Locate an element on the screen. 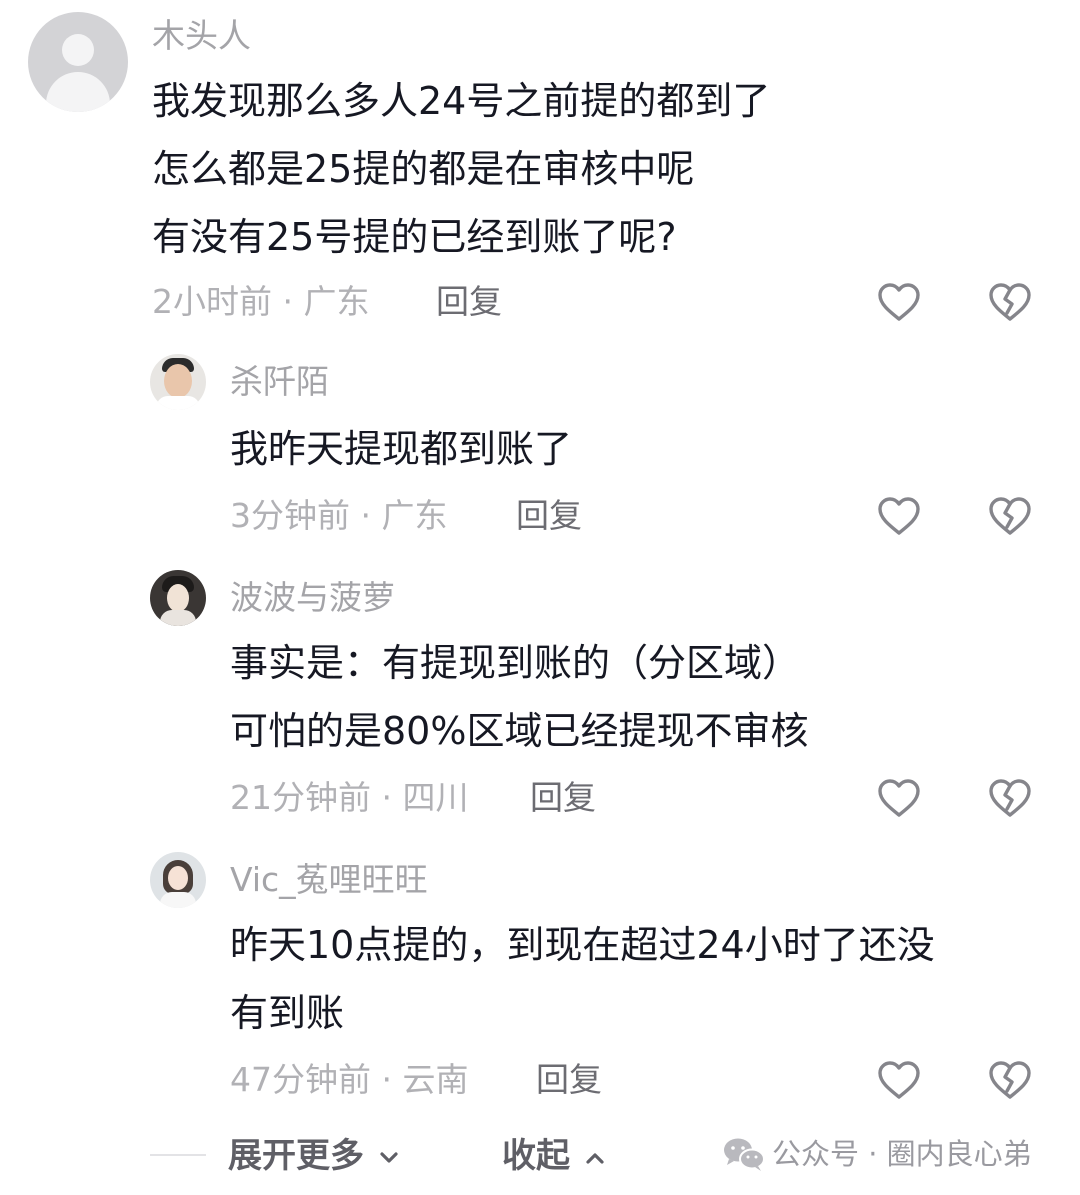  reply-meta: 47分钟前 · 云南 is located at coordinates (349, 1079).